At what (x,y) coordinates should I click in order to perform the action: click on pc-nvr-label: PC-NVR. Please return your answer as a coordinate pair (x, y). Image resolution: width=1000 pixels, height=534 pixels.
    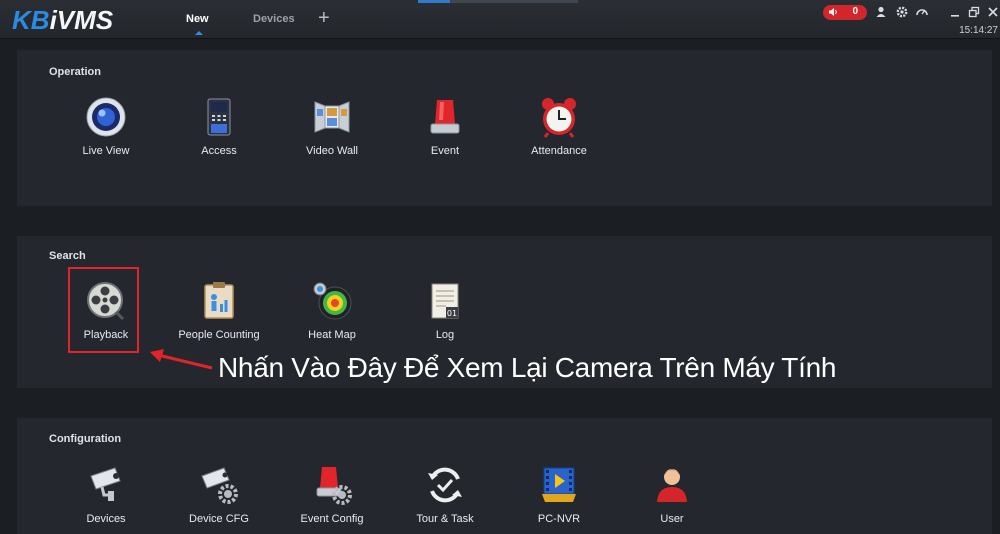
    Looking at the image, I should click on (559, 519).